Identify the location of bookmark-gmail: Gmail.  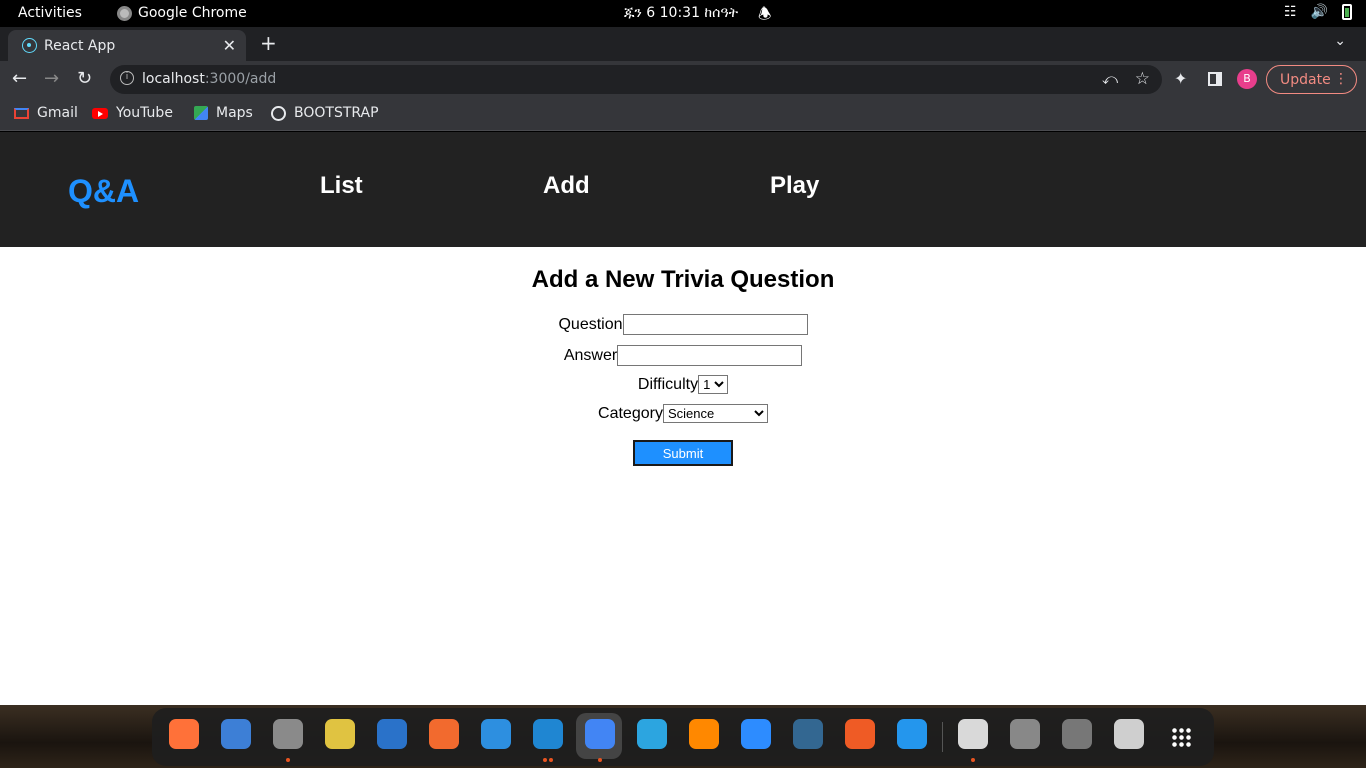
(46, 113).